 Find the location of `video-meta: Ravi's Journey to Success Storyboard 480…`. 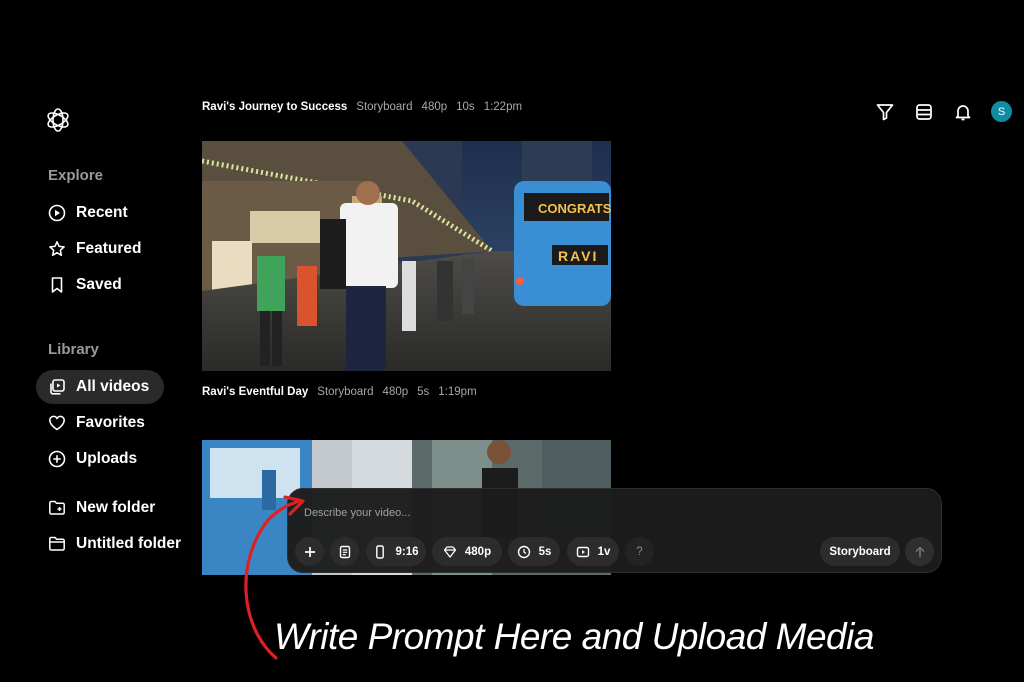

video-meta: Ravi's Journey to Success Storyboard 480… is located at coordinates (362, 107).